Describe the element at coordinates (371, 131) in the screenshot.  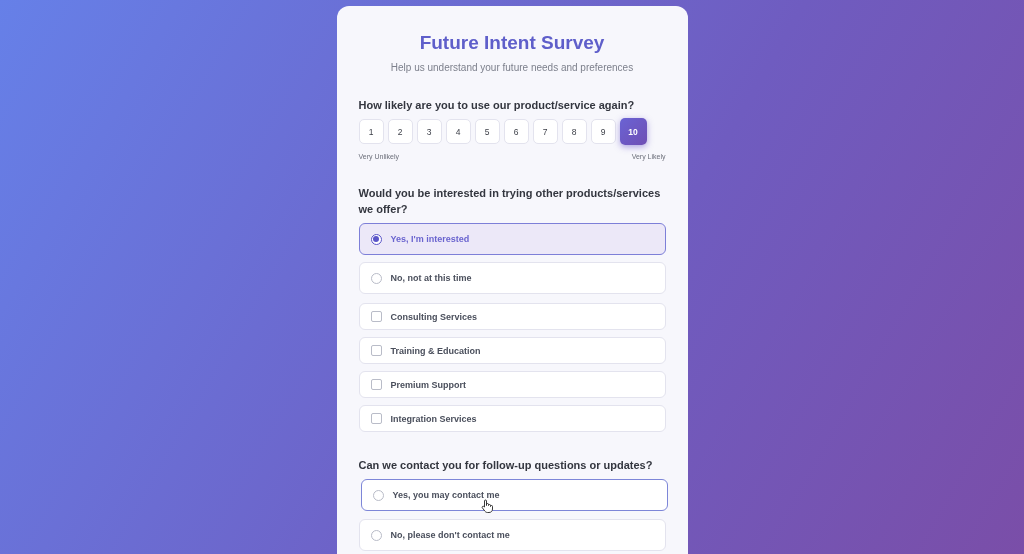
I see `rating-button: 1` at that location.